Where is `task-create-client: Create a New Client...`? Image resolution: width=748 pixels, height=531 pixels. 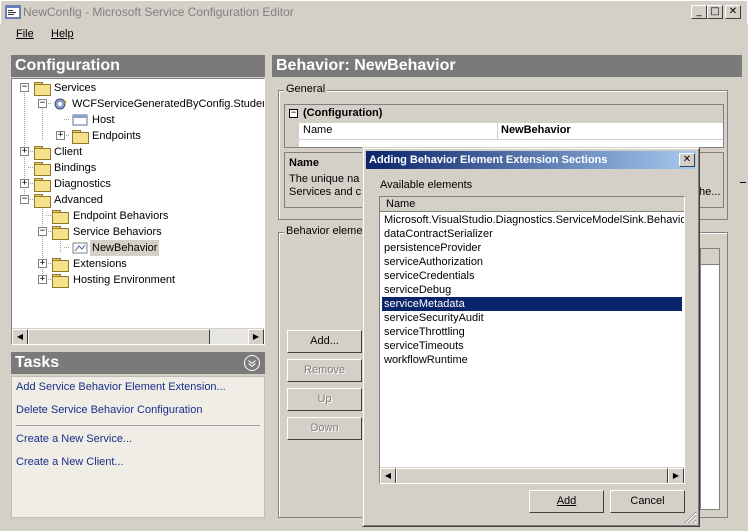
task-create-client: Create a New Client... is located at coordinates (70, 462).